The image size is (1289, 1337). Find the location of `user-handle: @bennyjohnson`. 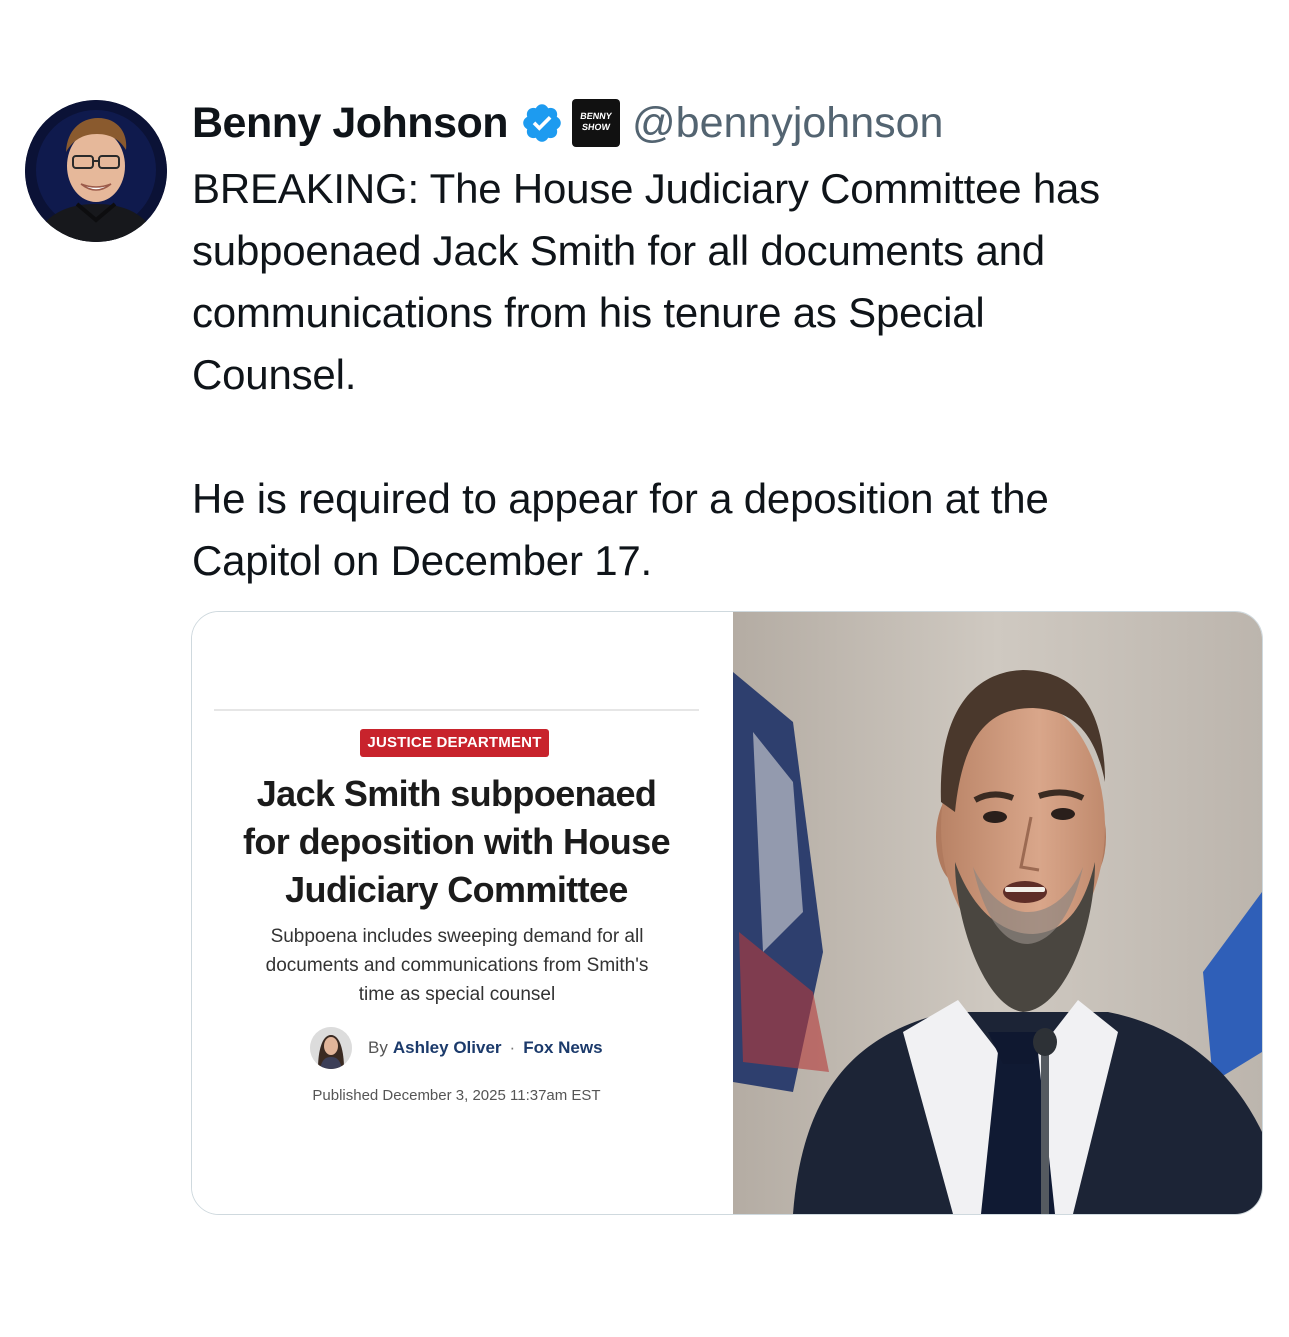

user-handle: @bennyjohnson is located at coordinates (787, 123).